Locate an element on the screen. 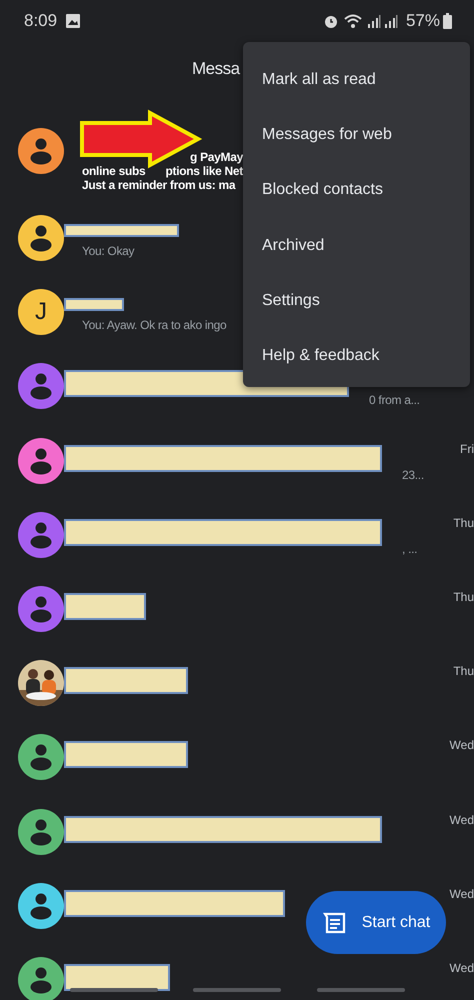  message-preview: Just a reminder from us: ma is located at coordinates (159, 185).